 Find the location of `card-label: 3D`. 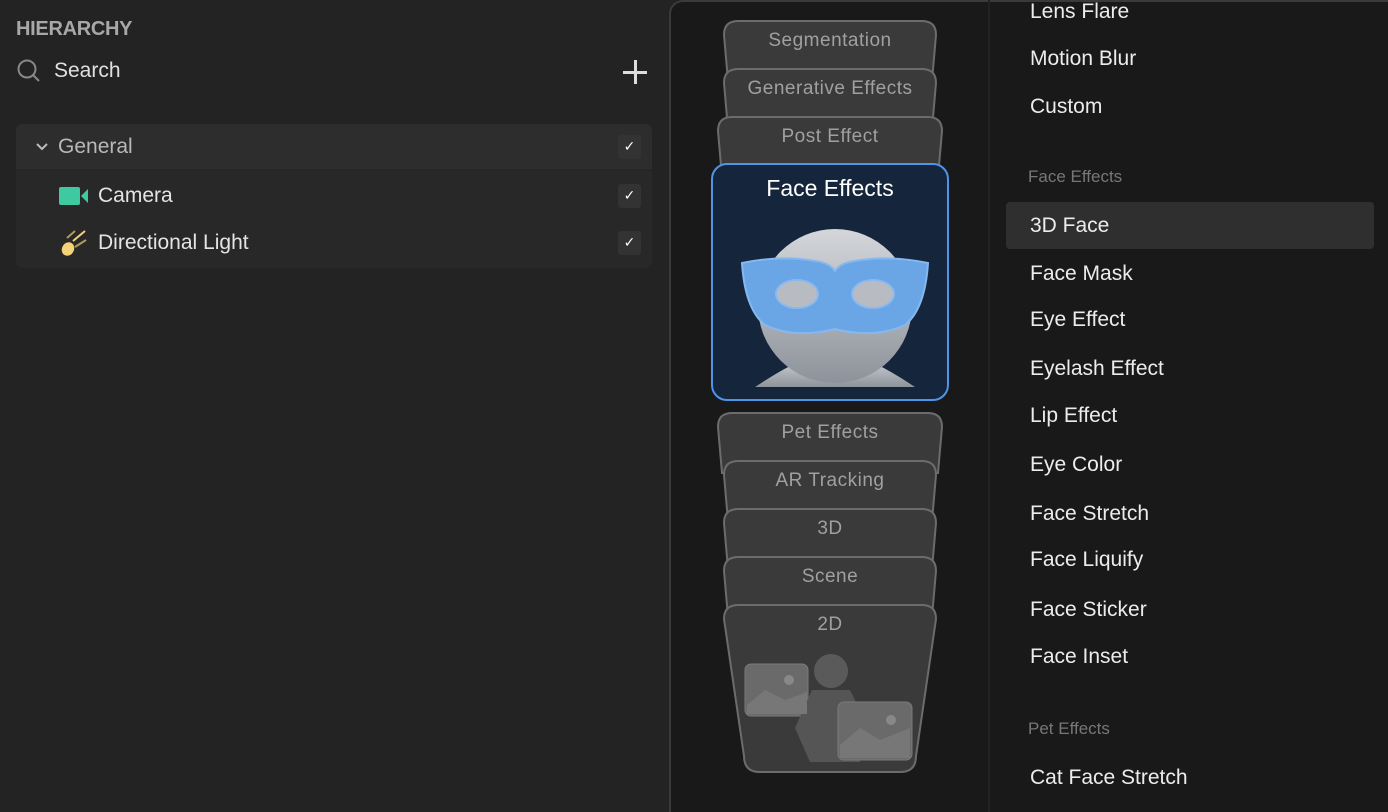

card-label: 3D is located at coordinates (830, 528).